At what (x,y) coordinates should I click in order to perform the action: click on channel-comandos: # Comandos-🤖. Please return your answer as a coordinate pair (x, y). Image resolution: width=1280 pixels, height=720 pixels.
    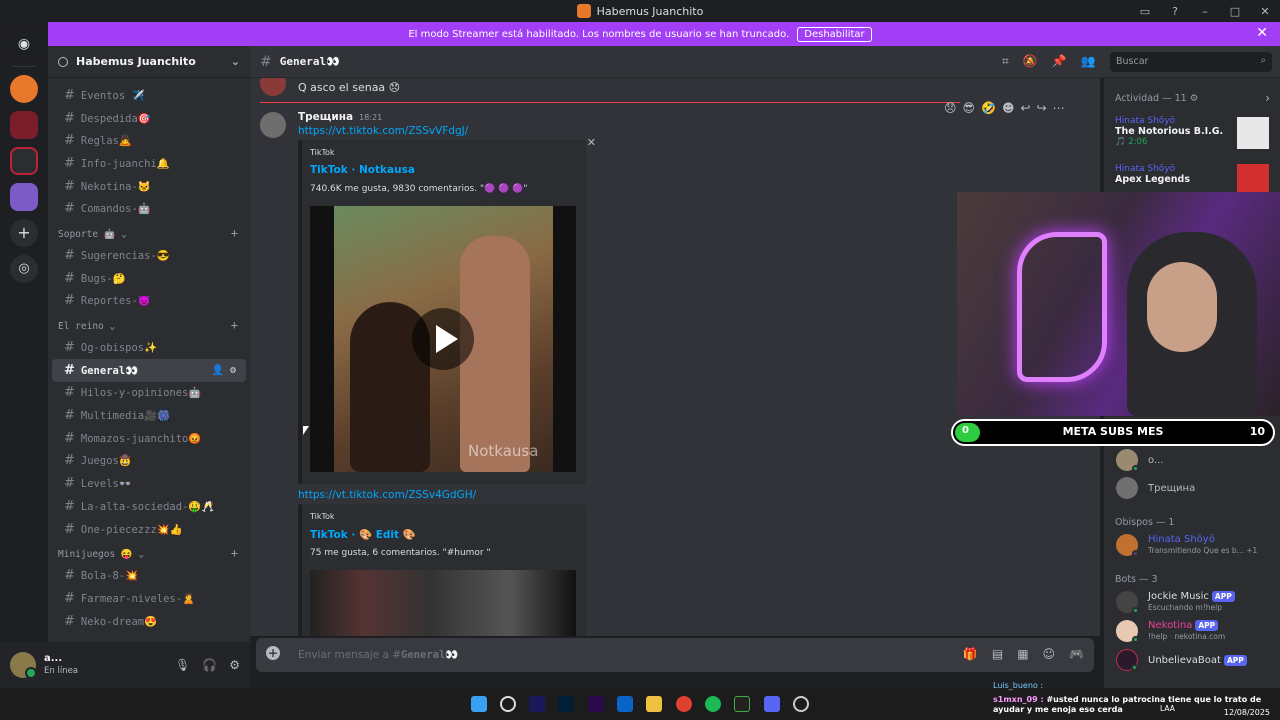
    Looking at the image, I should click on (149, 208).